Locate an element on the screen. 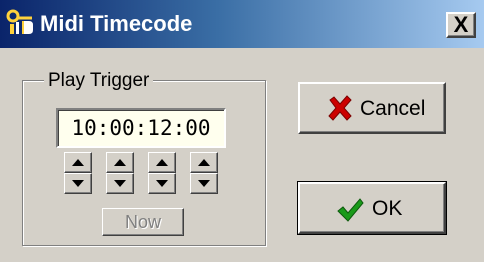  minutes-spinner is located at coordinates (120, 173).